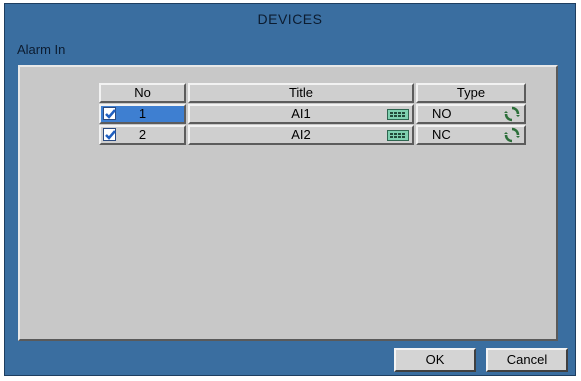 This screenshot has width=581, height=381. I want to click on row-1-number: 1, so click(142, 113).